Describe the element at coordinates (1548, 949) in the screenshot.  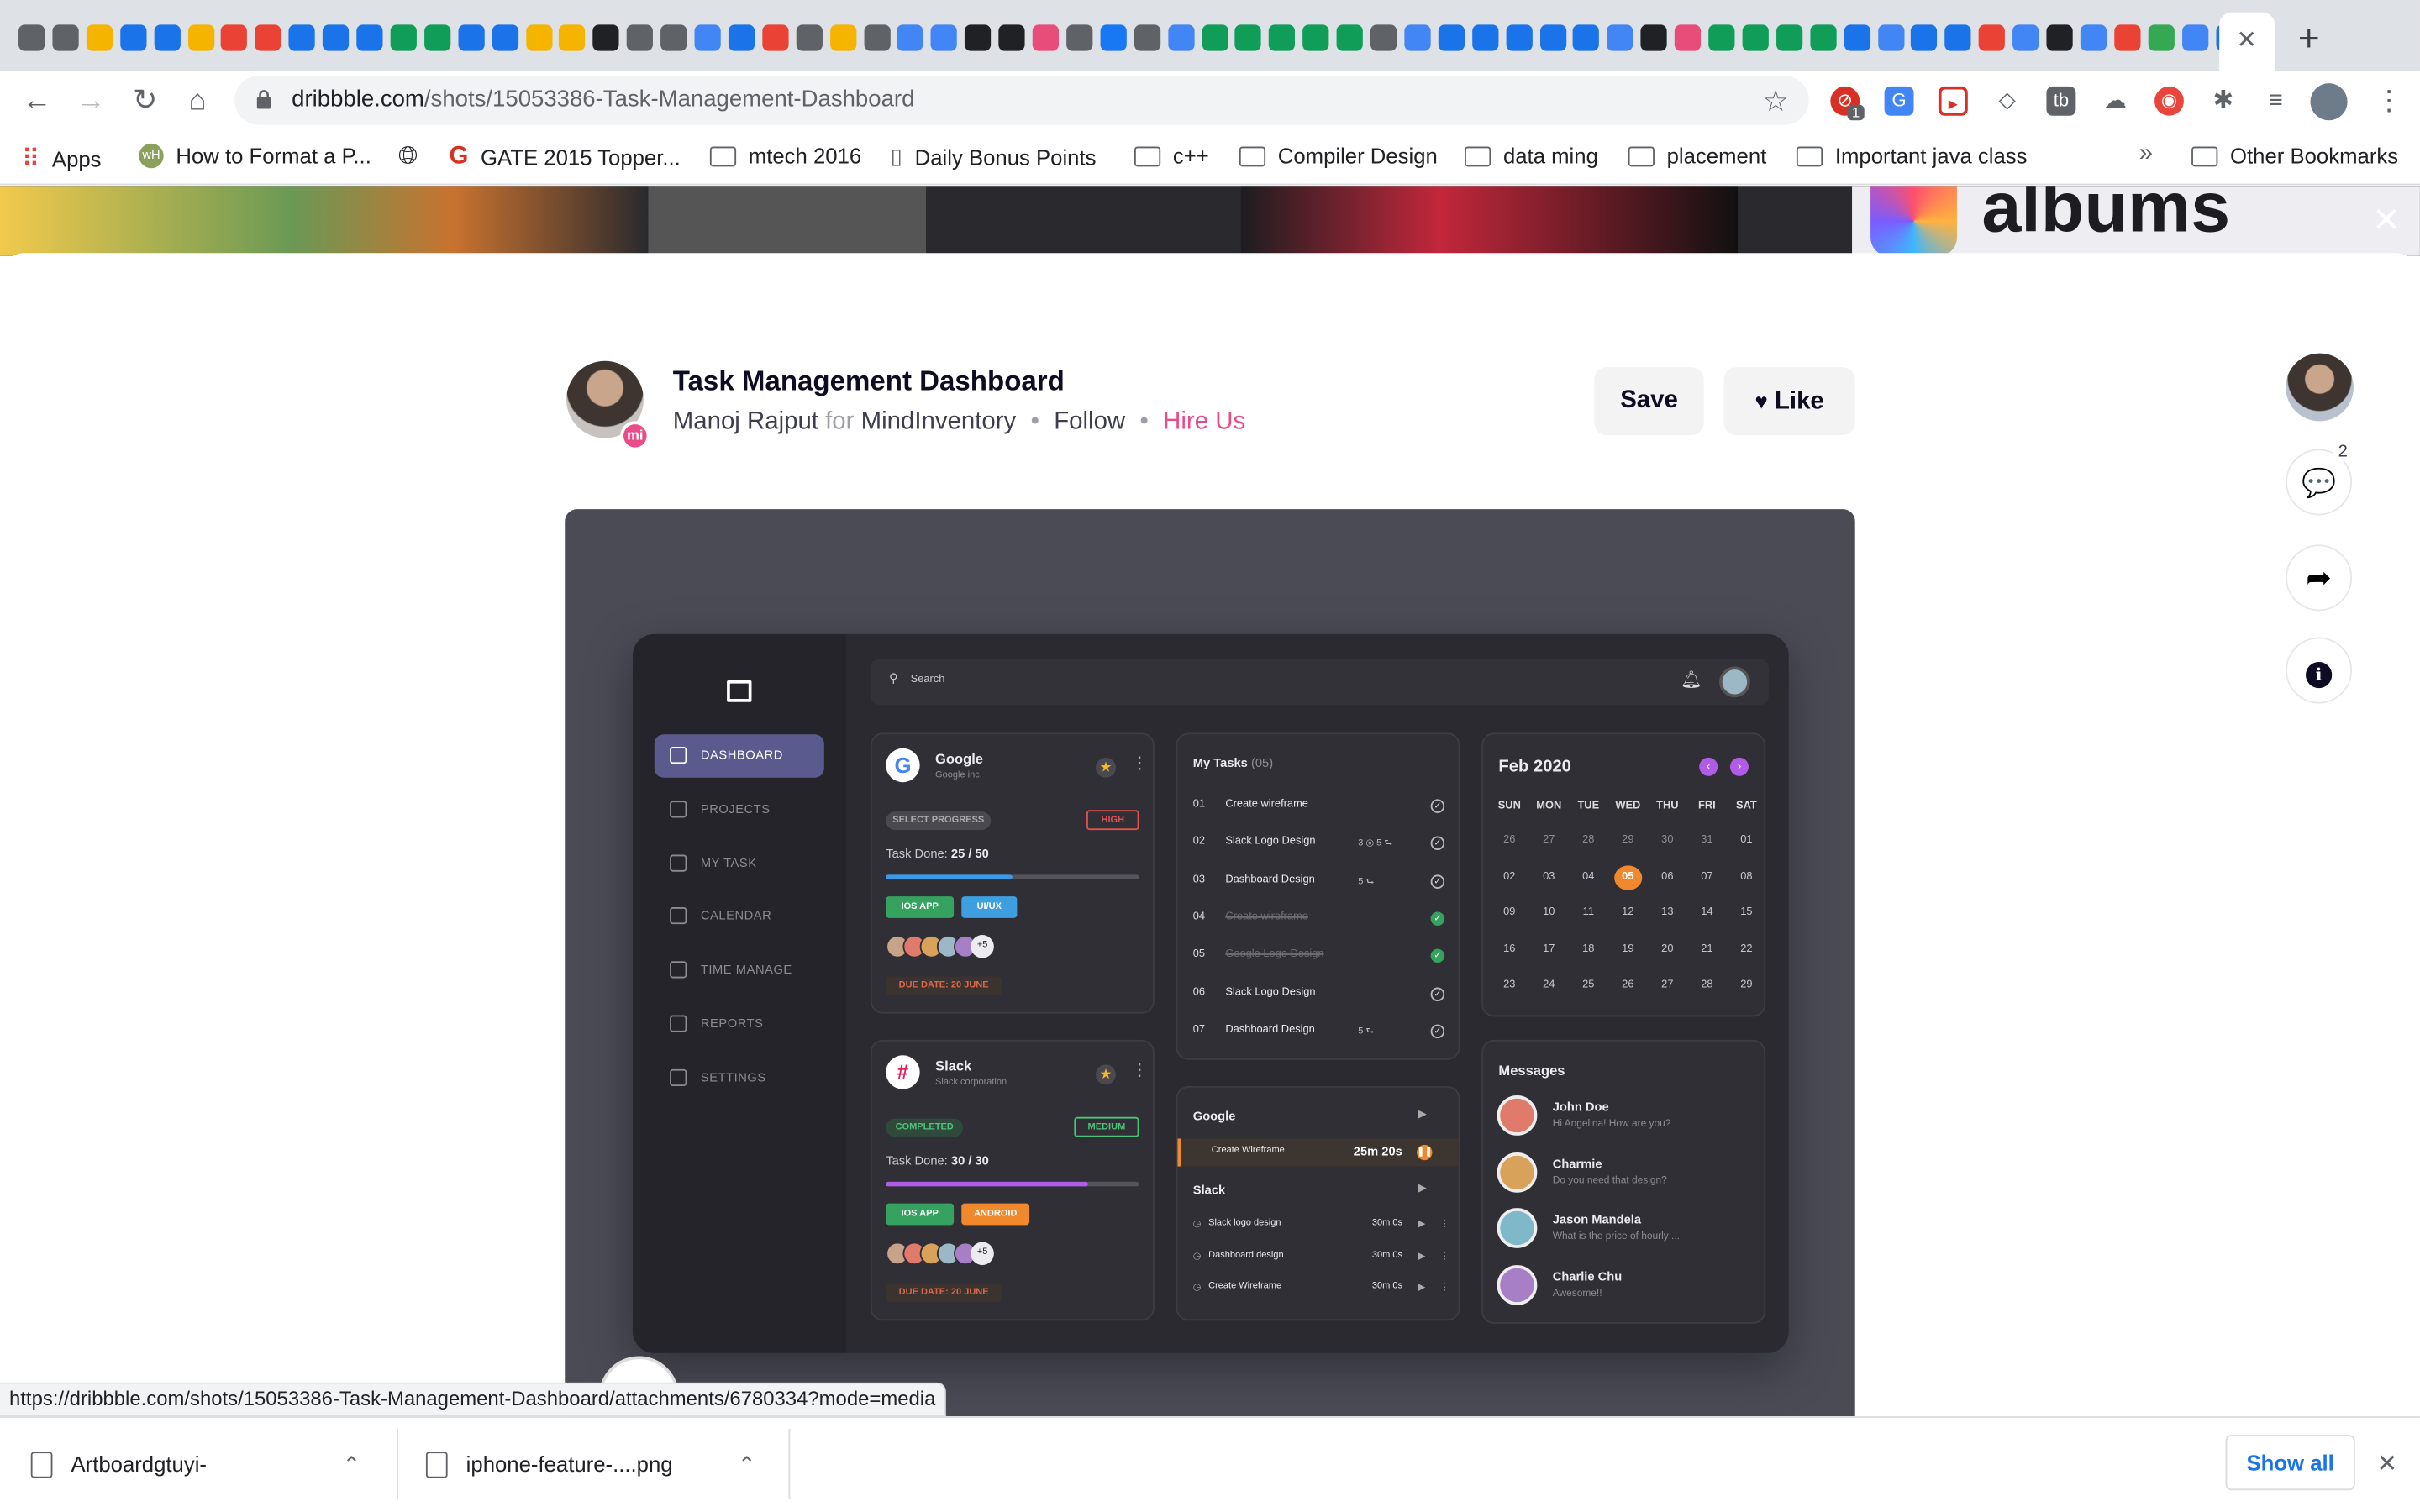
I see `calendar-day: 17` at that location.